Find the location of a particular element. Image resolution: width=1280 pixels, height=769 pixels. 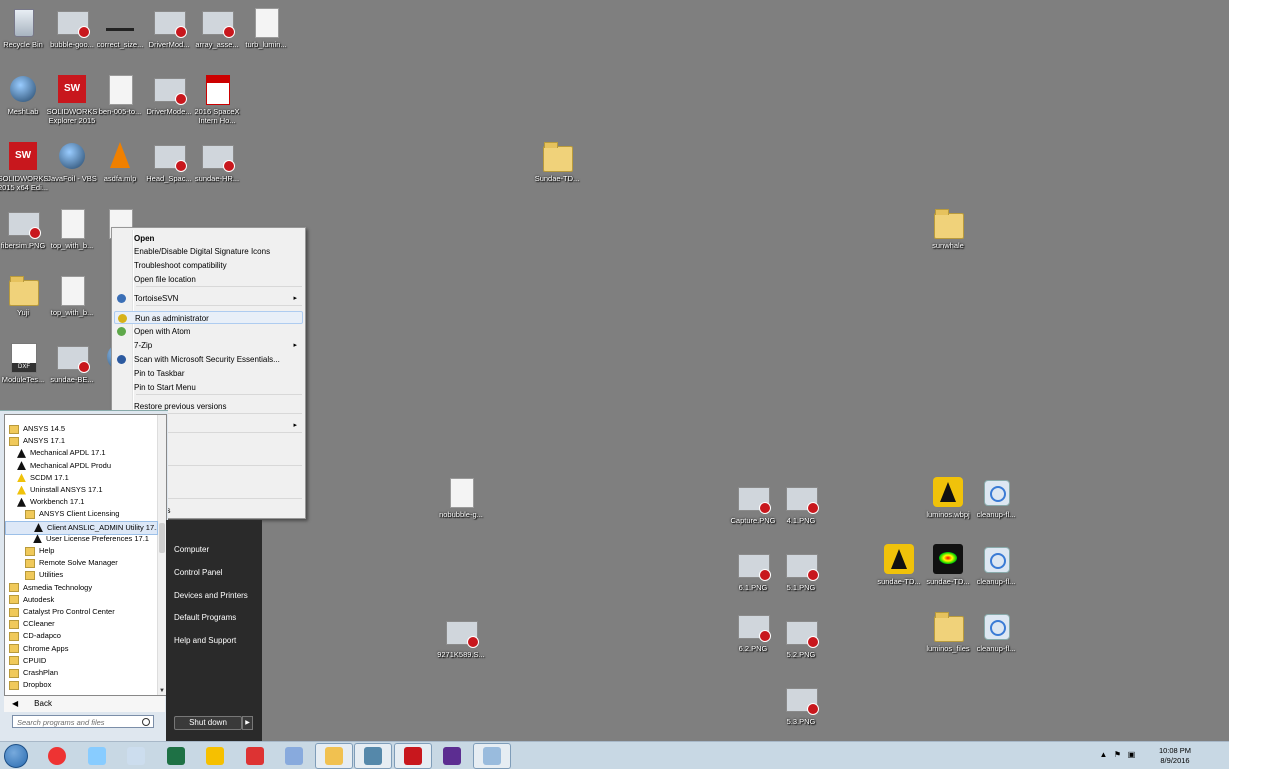

program-remote-solve-manager: Remote Solve Manager is located at coordinates (81, 563).